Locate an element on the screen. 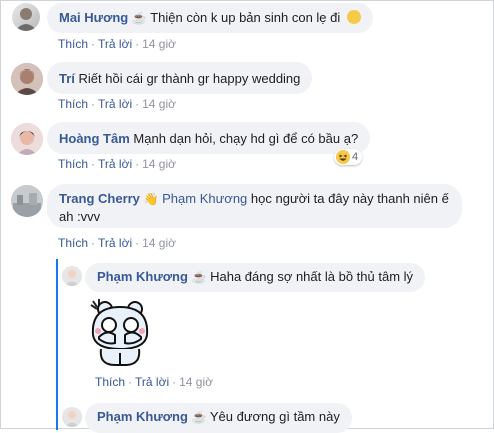 Image resolution: width=494 pixels, height=433 pixels. bear-sticker is located at coordinates (120, 331).